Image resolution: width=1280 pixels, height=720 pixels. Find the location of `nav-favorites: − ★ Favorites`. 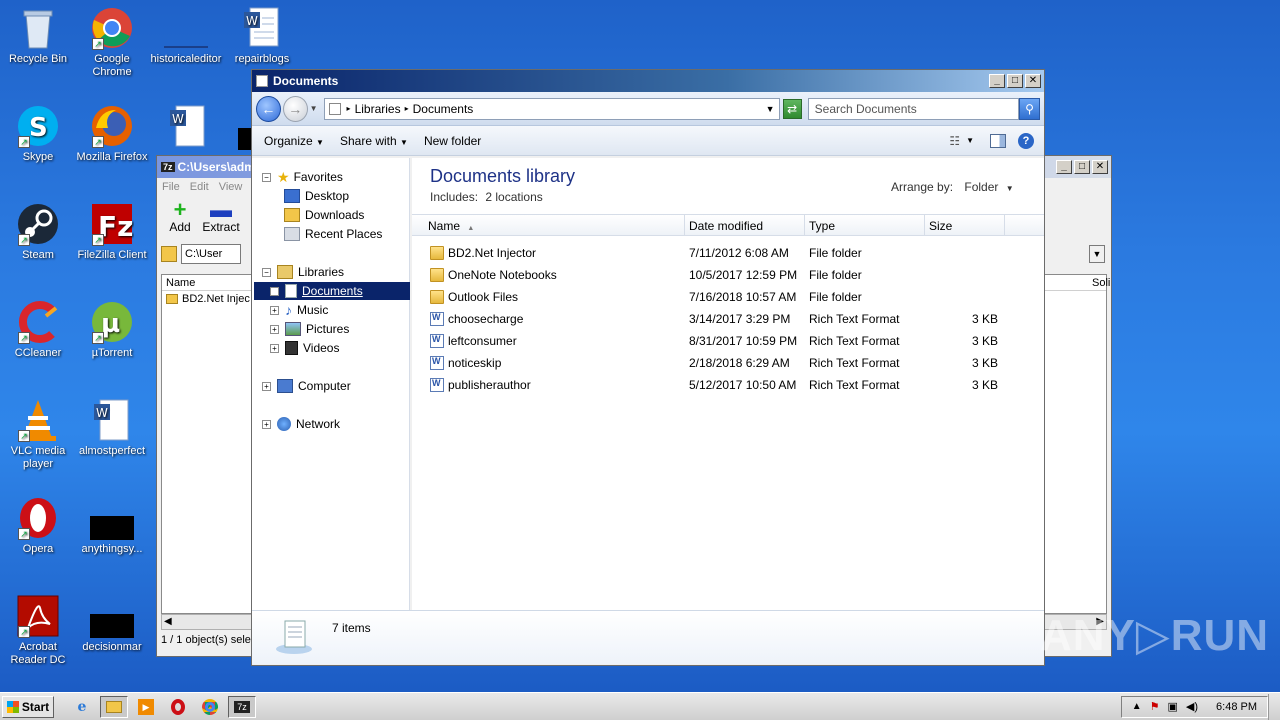

nav-favorites: − ★ Favorites is located at coordinates (302, 177).